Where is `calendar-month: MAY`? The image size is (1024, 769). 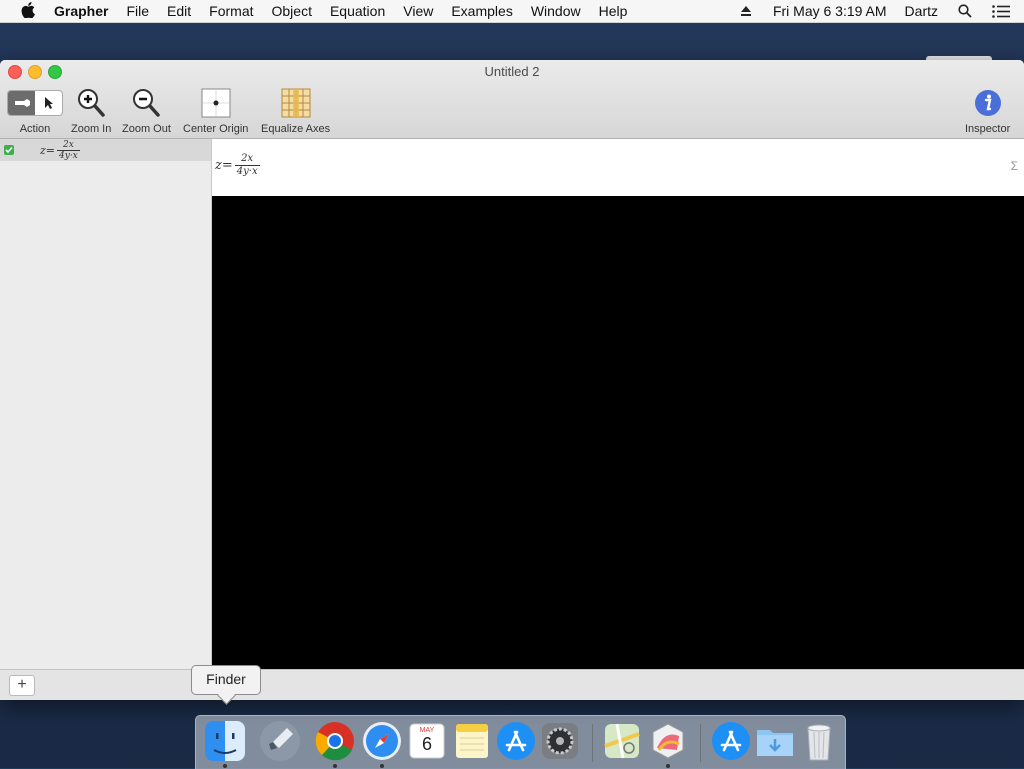
calendar-month: MAY is located at coordinates (427, 730).